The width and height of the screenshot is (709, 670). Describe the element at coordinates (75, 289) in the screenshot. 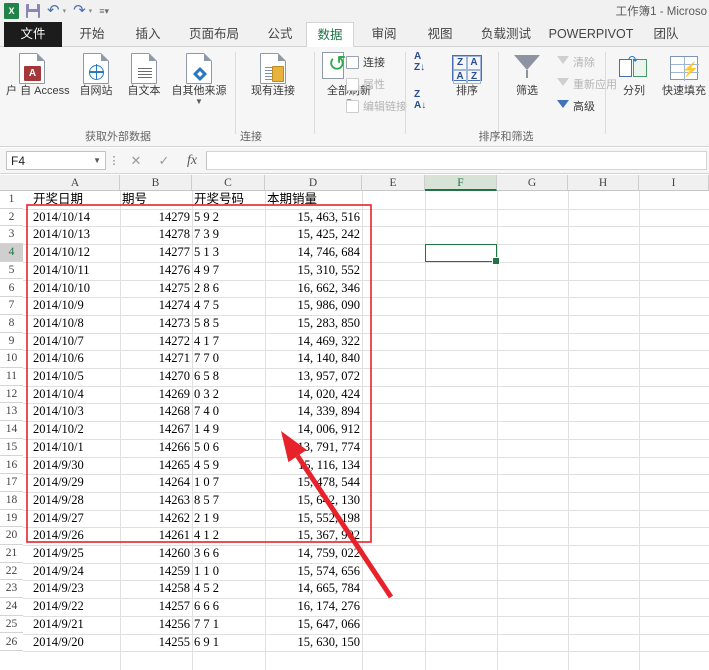

I see `cell-A6: 2014/10/10` at that location.